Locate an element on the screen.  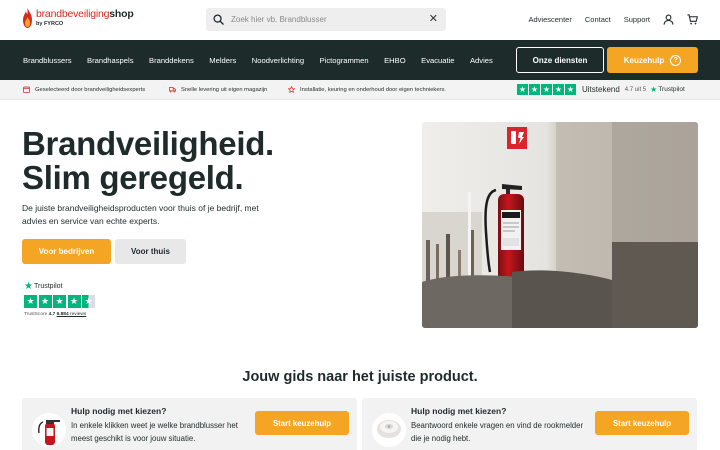
link-contact: Contact is located at coordinates (598, 19).